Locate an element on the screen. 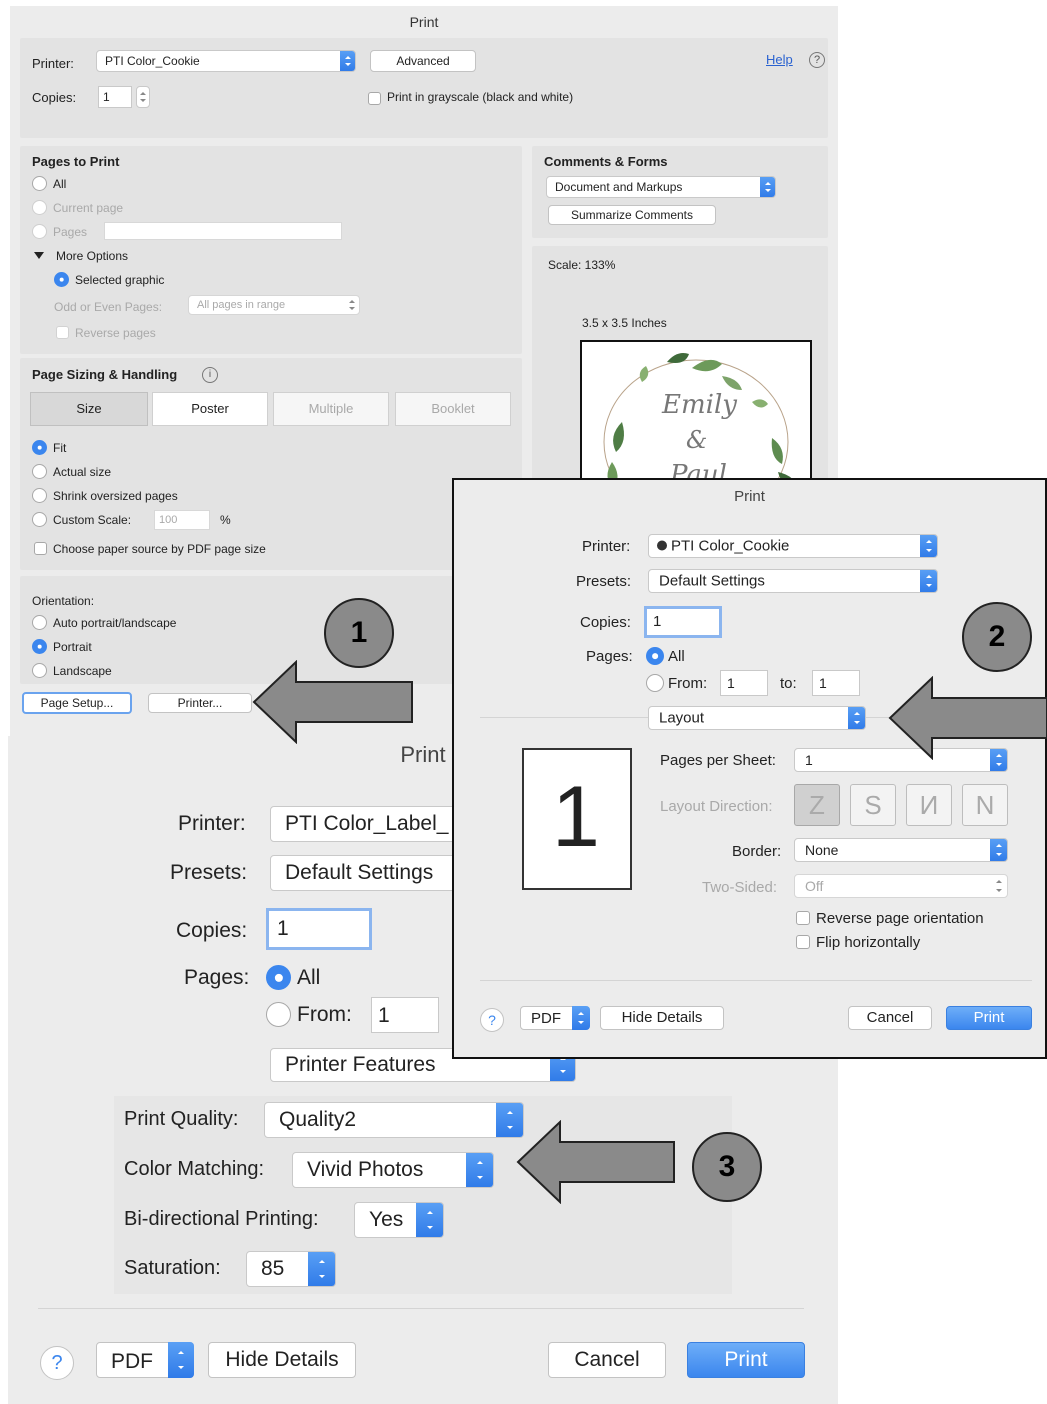  shrink-radio is located at coordinates (39, 495).